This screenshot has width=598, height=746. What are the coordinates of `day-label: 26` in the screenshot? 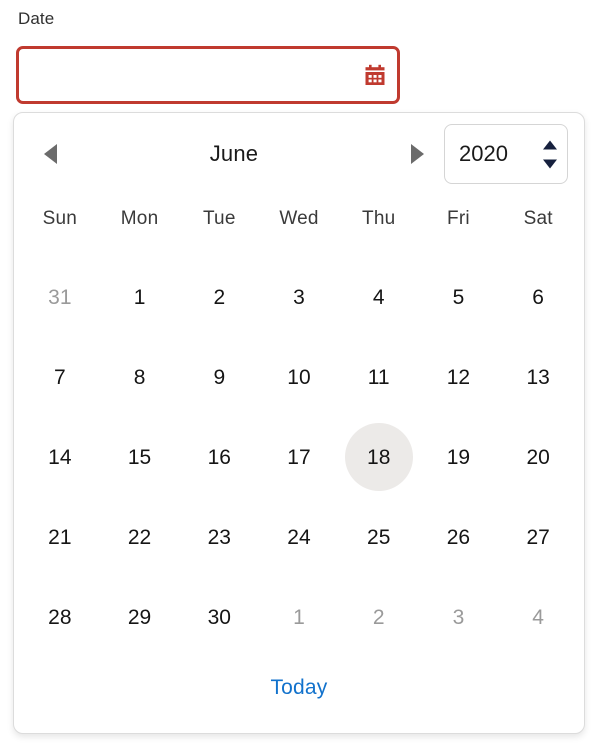 It's located at (458, 537).